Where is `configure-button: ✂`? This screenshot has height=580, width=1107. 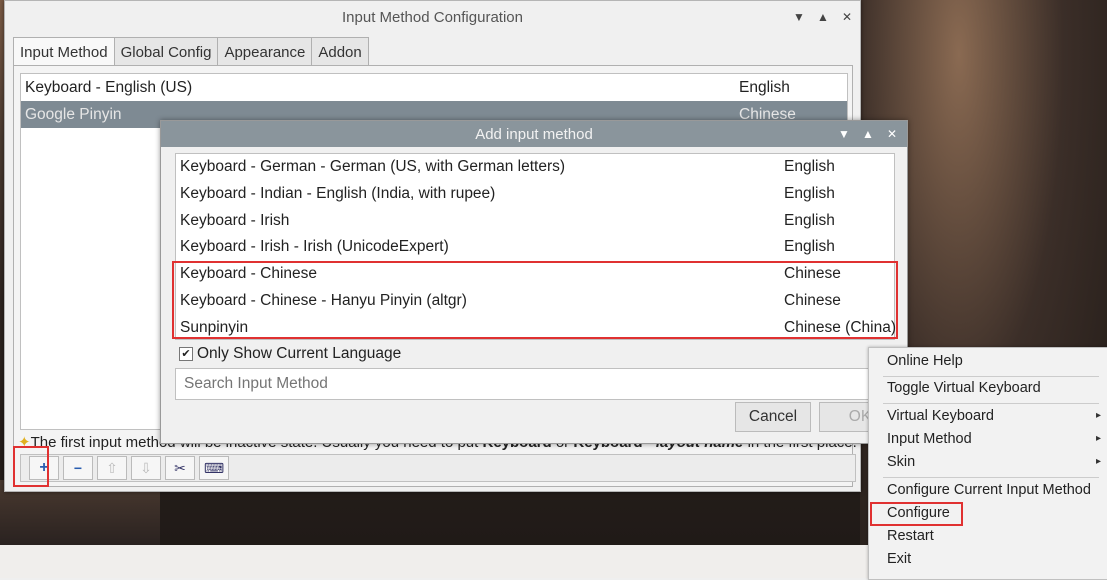
configure-button: ✂ is located at coordinates (180, 468).